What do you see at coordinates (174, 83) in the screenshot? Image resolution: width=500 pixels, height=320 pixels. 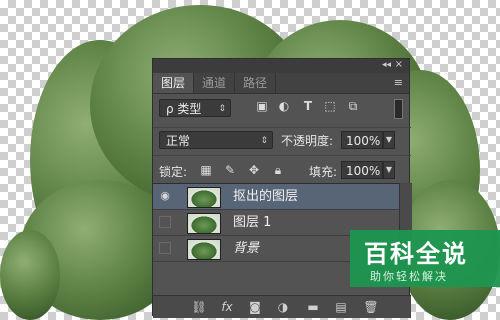 I see `tab-layers: 图层` at bounding box center [174, 83].